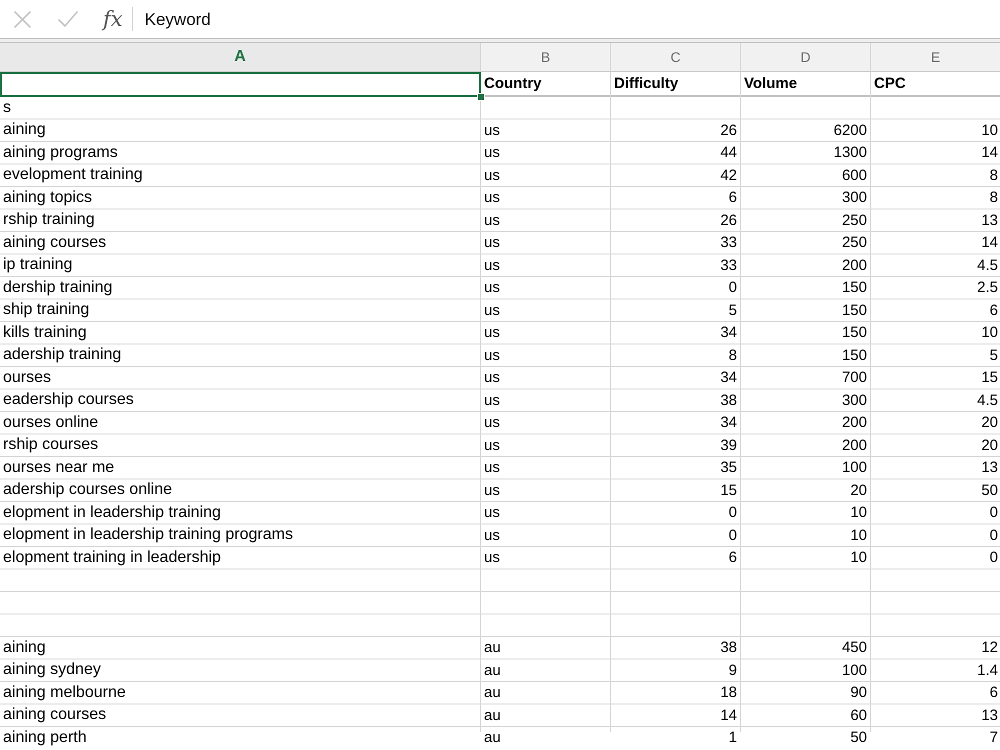 Image resolution: width=1000 pixels, height=750 pixels. What do you see at coordinates (987, 670) in the screenshot?
I see `table-cell: 1.4` at bounding box center [987, 670].